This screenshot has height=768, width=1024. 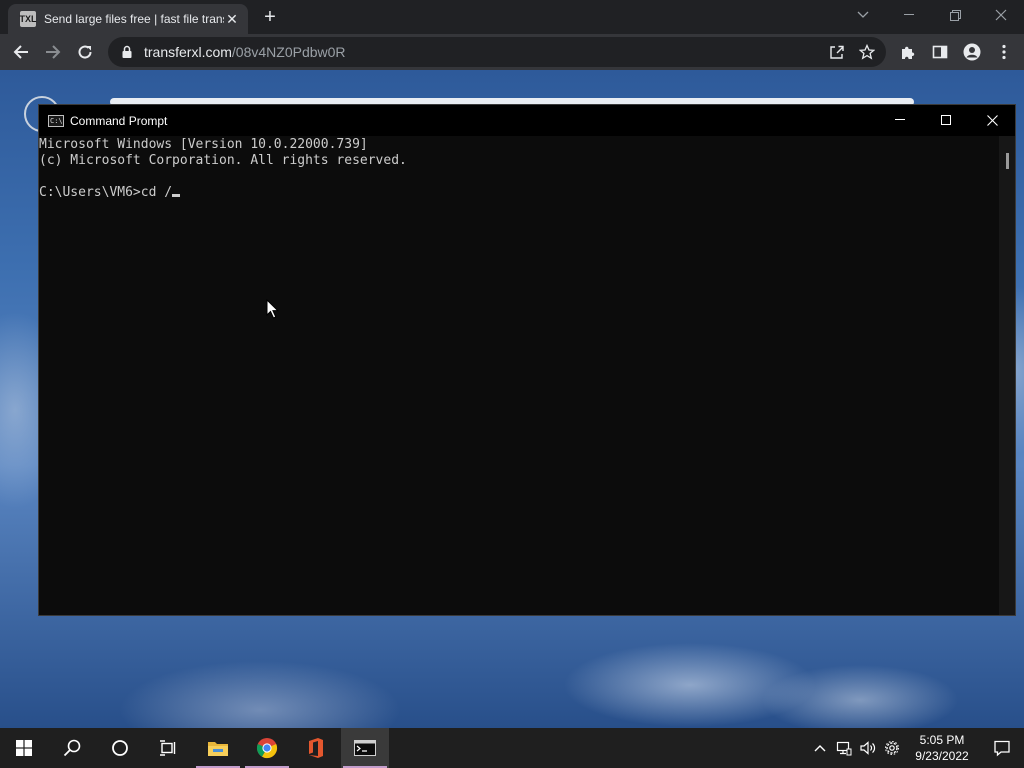 What do you see at coordinates (24, 748) in the screenshot?
I see `start-windows-icon` at bounding box center [24, 748].